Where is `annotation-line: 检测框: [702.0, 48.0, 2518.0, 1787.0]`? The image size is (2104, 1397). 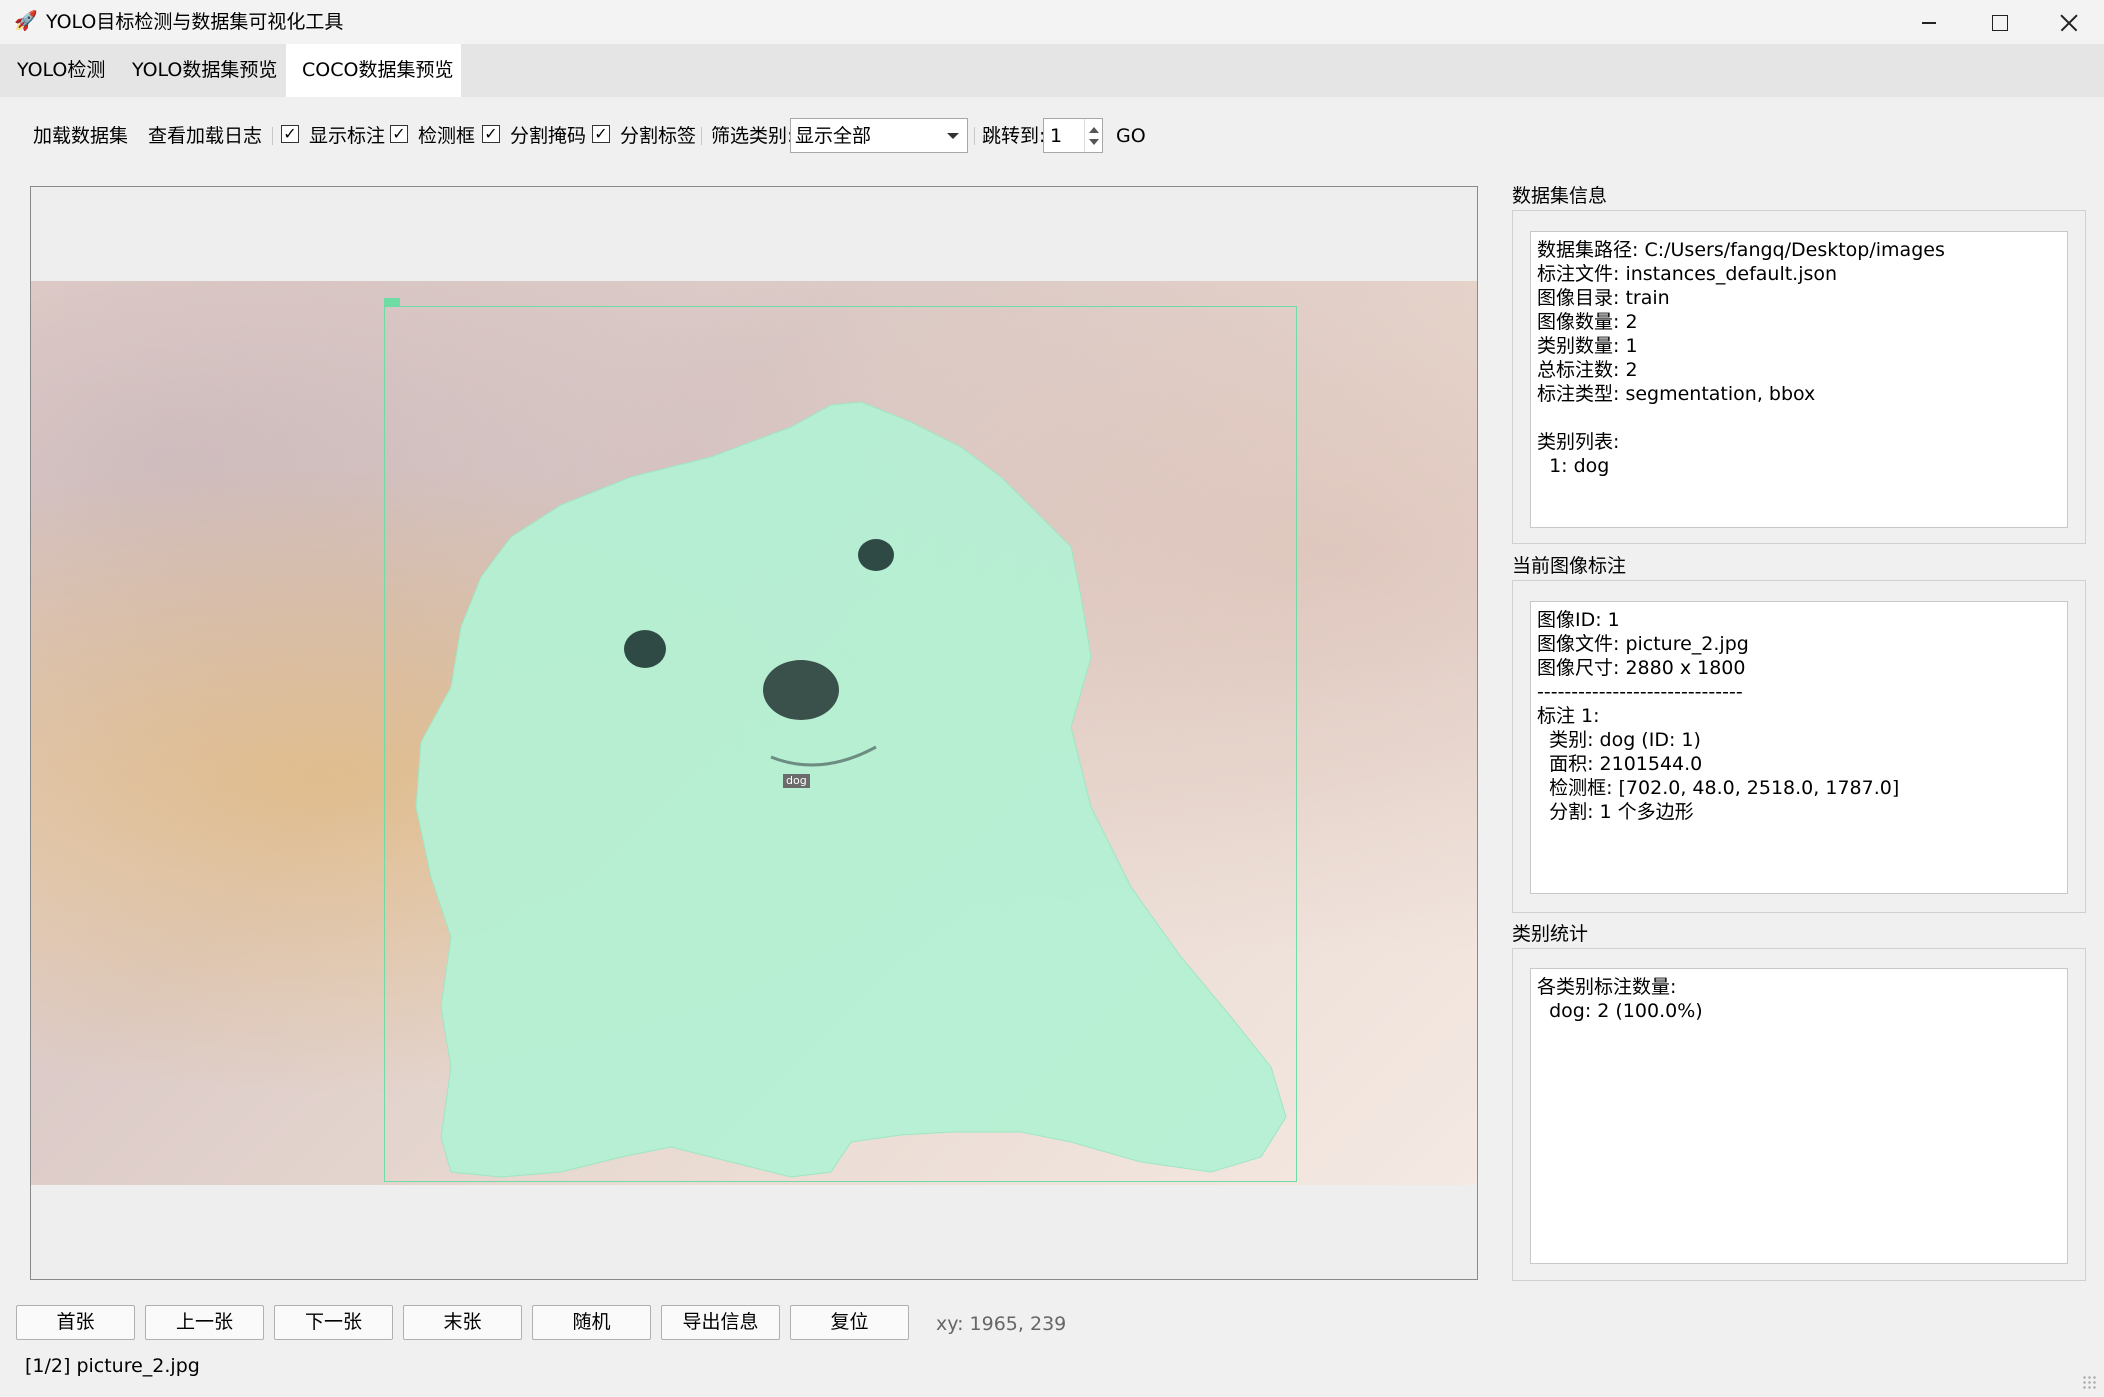
annotation-line: 检测框: [702.0, 48.0, 2518.0, 1787.0] is located at coordinates (1718, 788).